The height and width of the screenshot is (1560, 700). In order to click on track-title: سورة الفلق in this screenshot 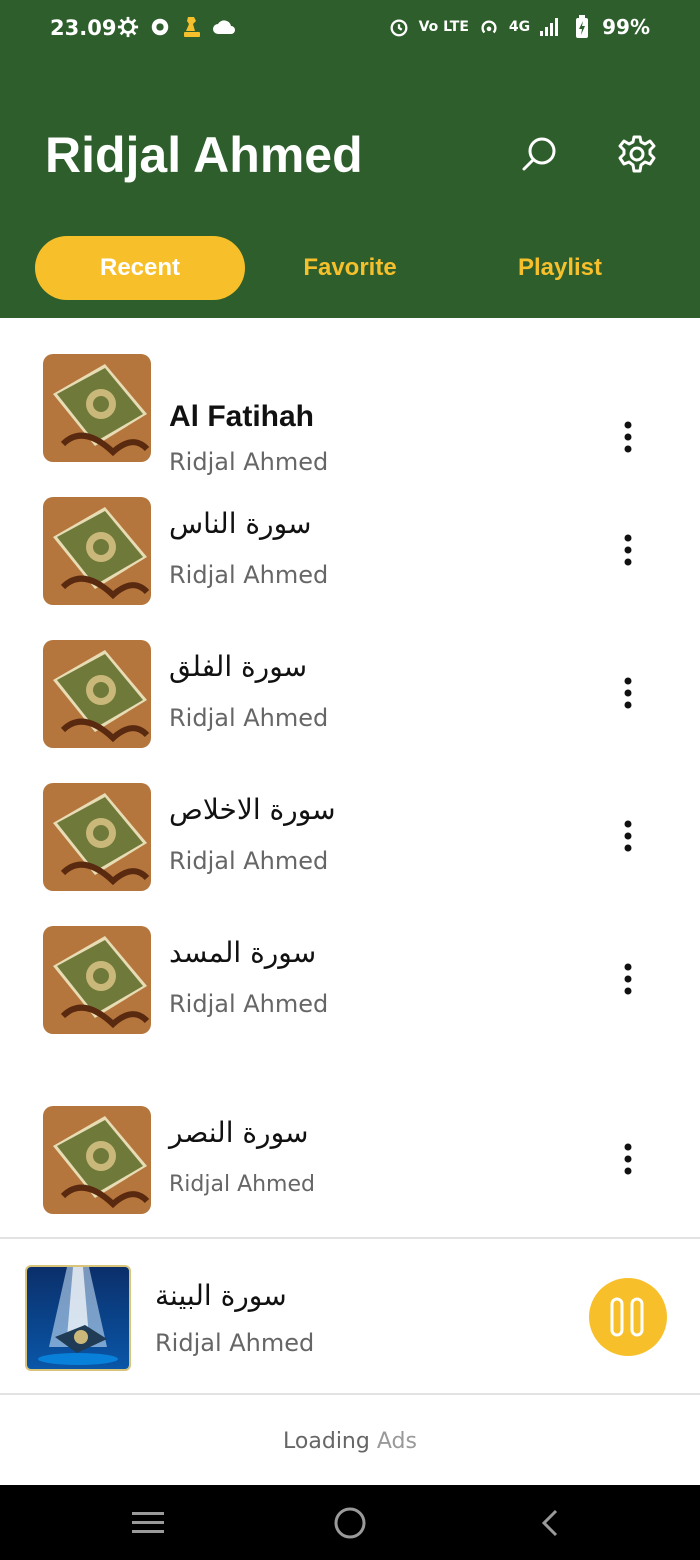, I will do `click(238, 666)`.